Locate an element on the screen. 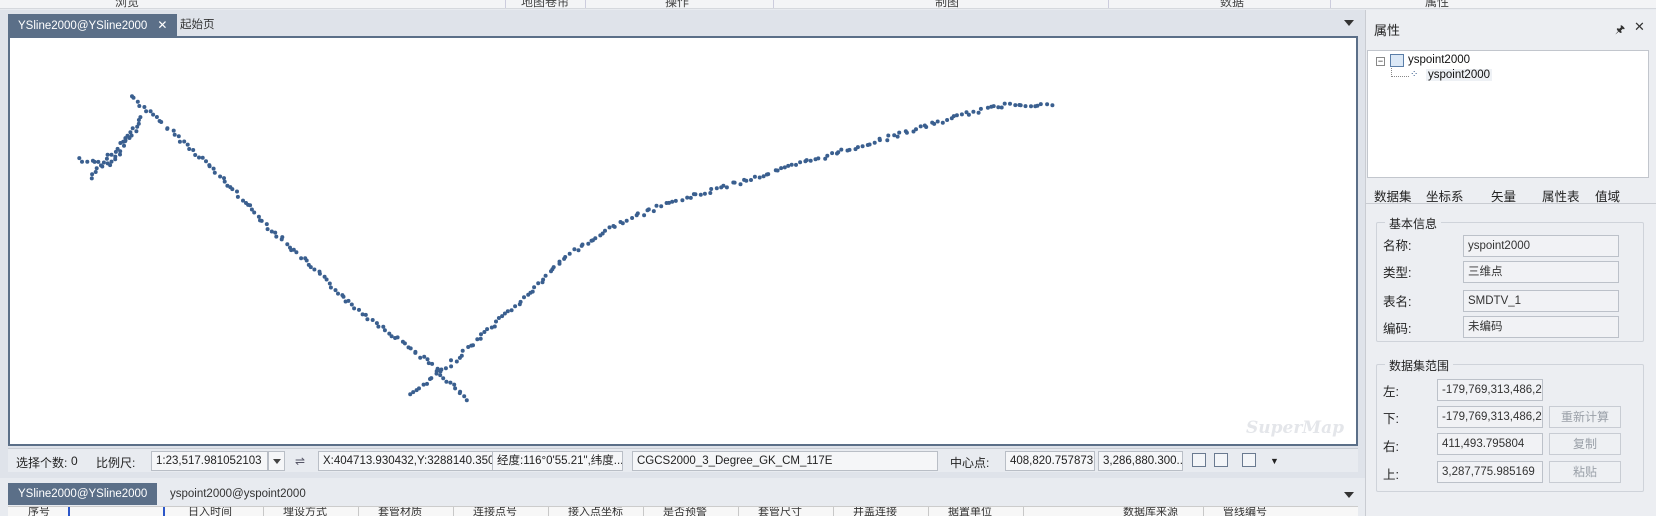 The height and width of the screenshot is (516, 1656). column-header: 套管尺寸 is located at coordinates (780, 511).